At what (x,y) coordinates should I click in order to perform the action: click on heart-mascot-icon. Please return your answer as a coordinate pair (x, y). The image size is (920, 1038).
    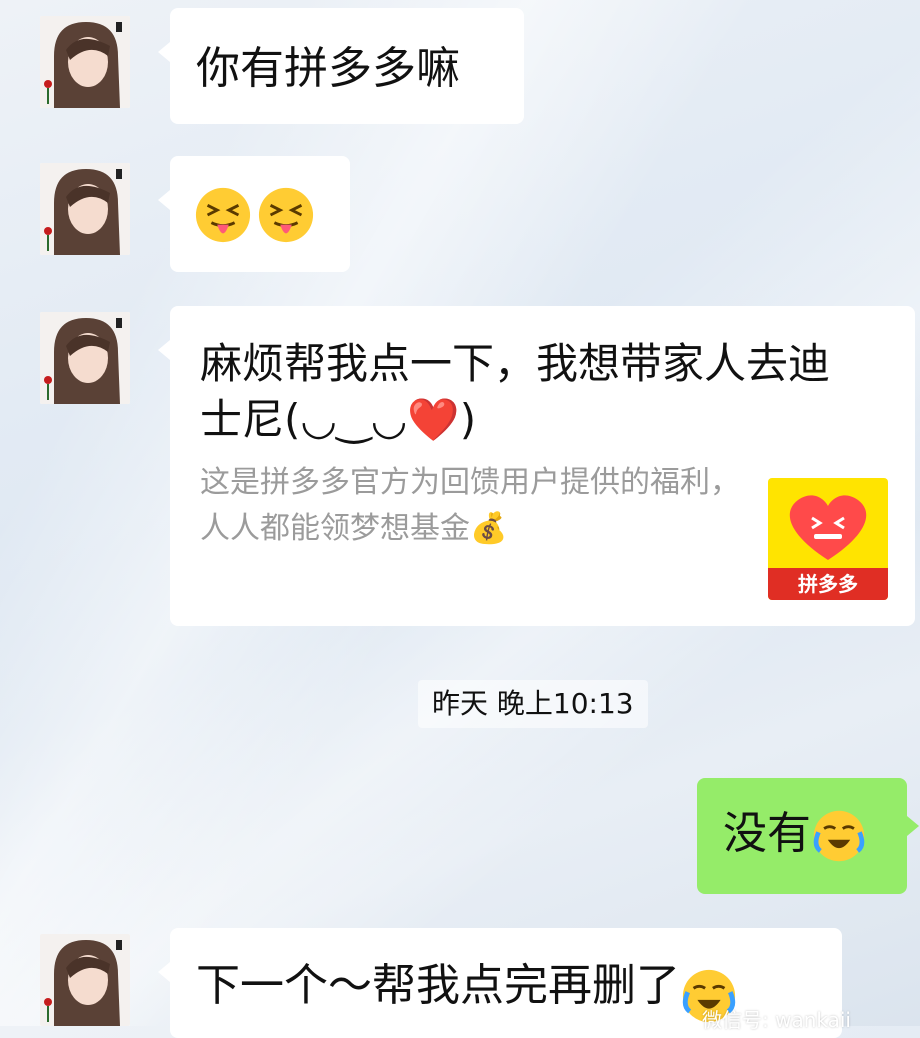
    Looking at the image, I should click on (828, 527).